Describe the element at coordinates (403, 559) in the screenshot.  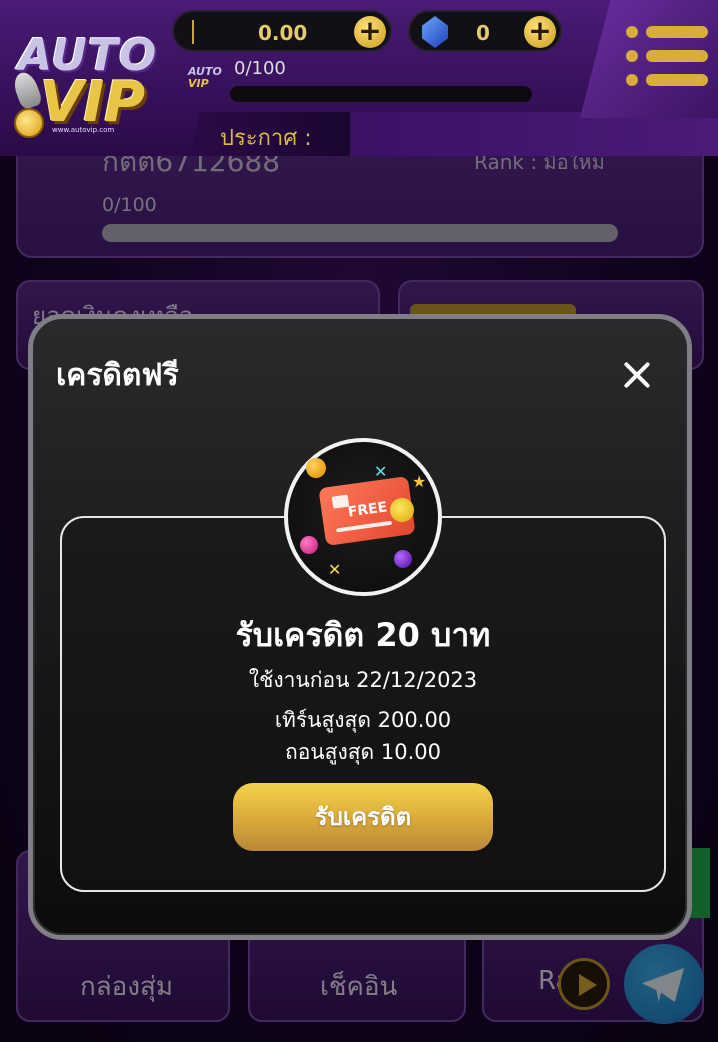
I see `purple-ball-icon` at that location.